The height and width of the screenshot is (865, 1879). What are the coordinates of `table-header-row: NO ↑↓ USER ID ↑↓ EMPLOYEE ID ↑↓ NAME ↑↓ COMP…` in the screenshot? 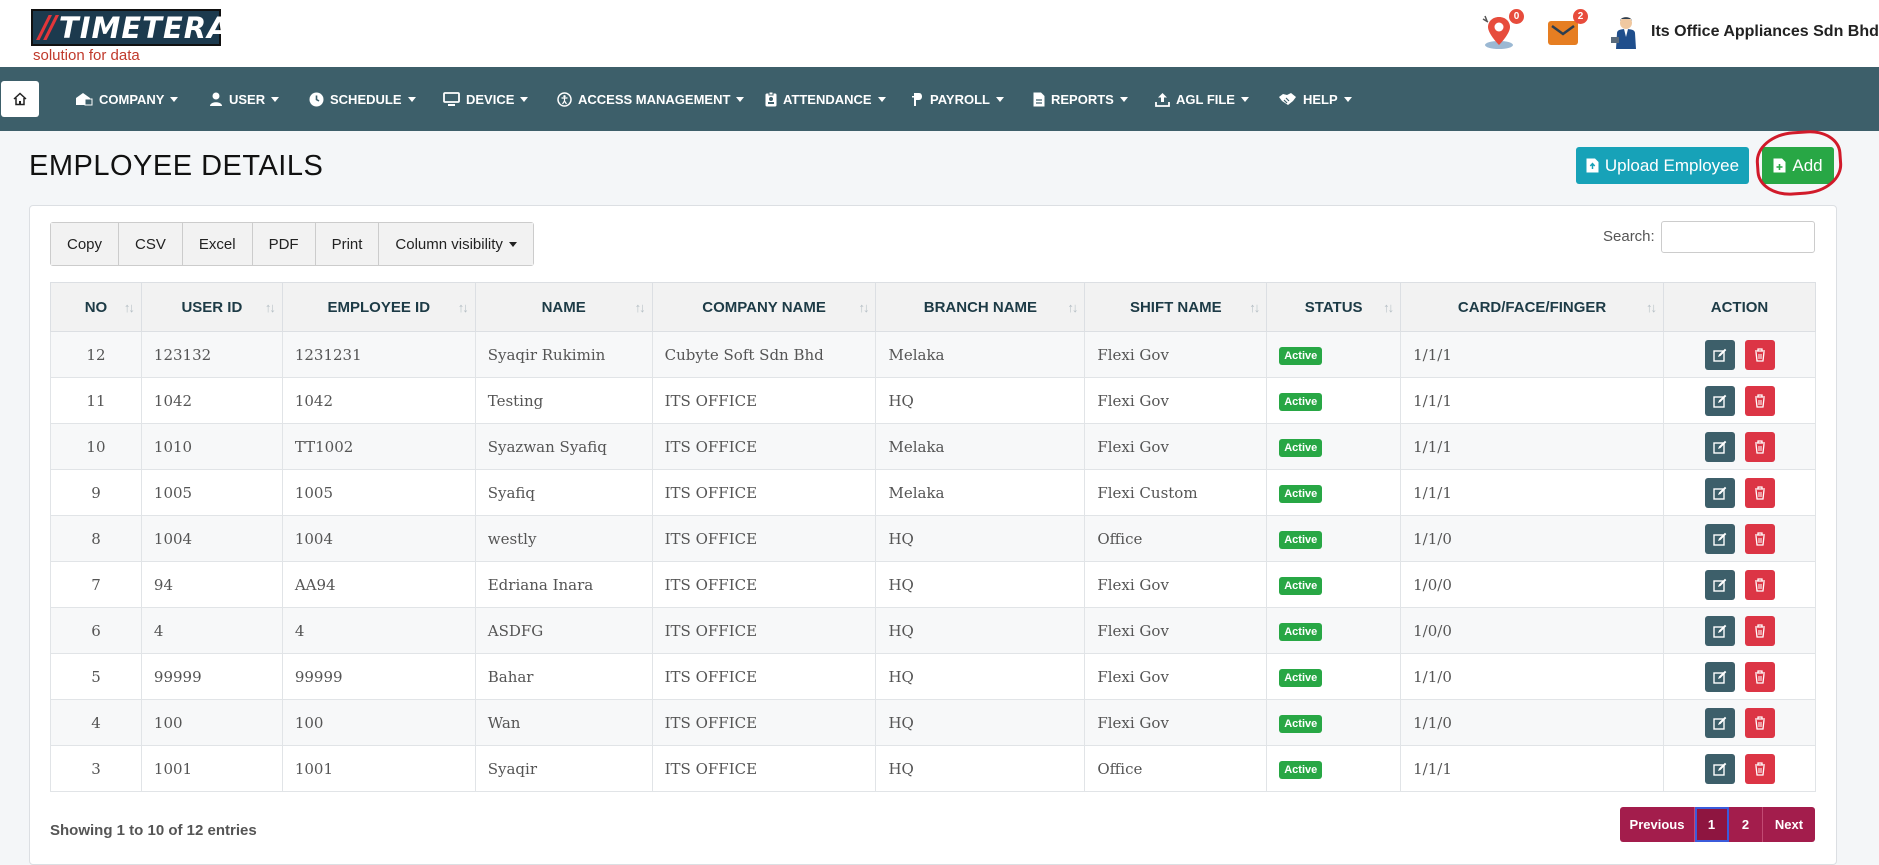 It's located at (933, 307).